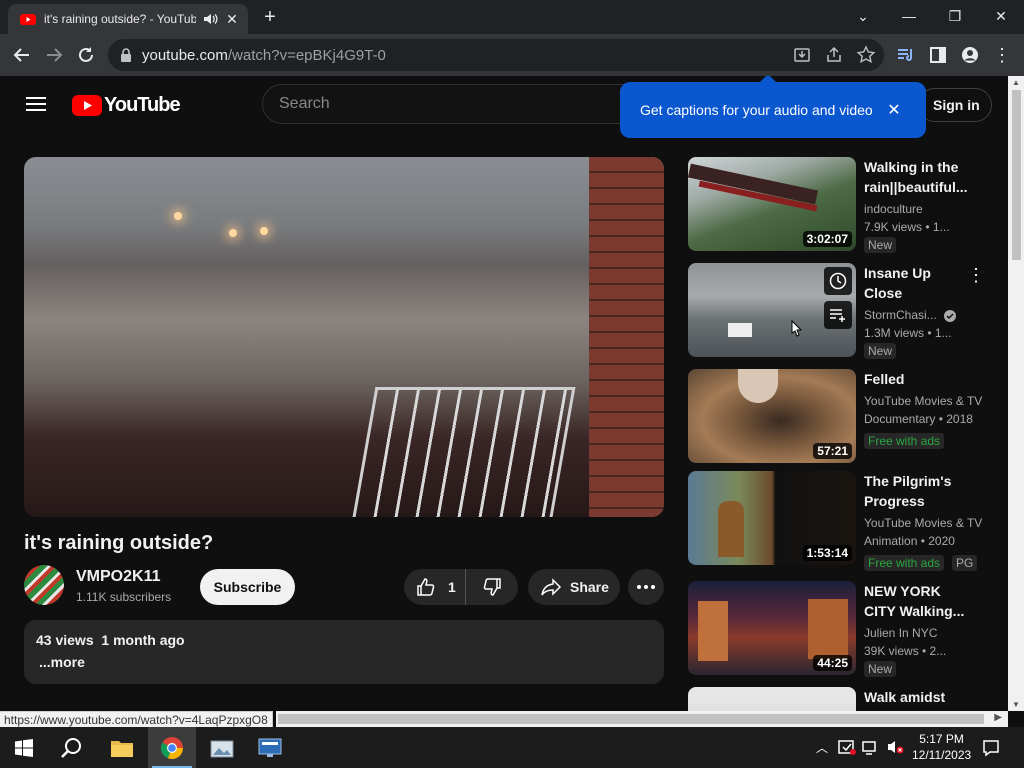 The image size is (1024, 768). I want to click on recommendation-thumbnail: 57:21, so click(772, 416).